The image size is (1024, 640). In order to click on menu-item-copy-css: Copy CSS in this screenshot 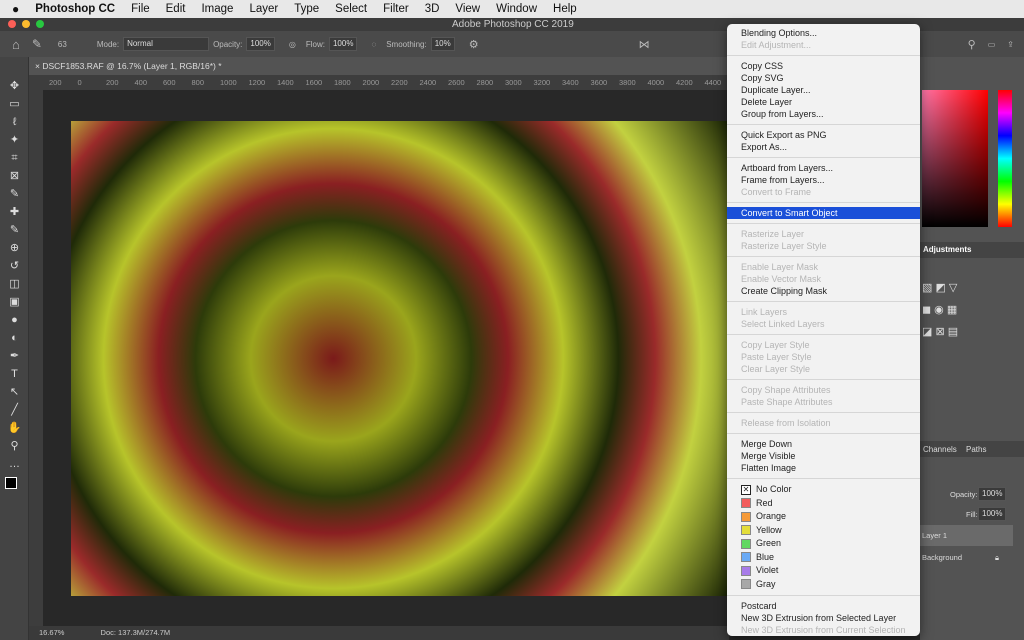, I will do `click(823, 66)`.